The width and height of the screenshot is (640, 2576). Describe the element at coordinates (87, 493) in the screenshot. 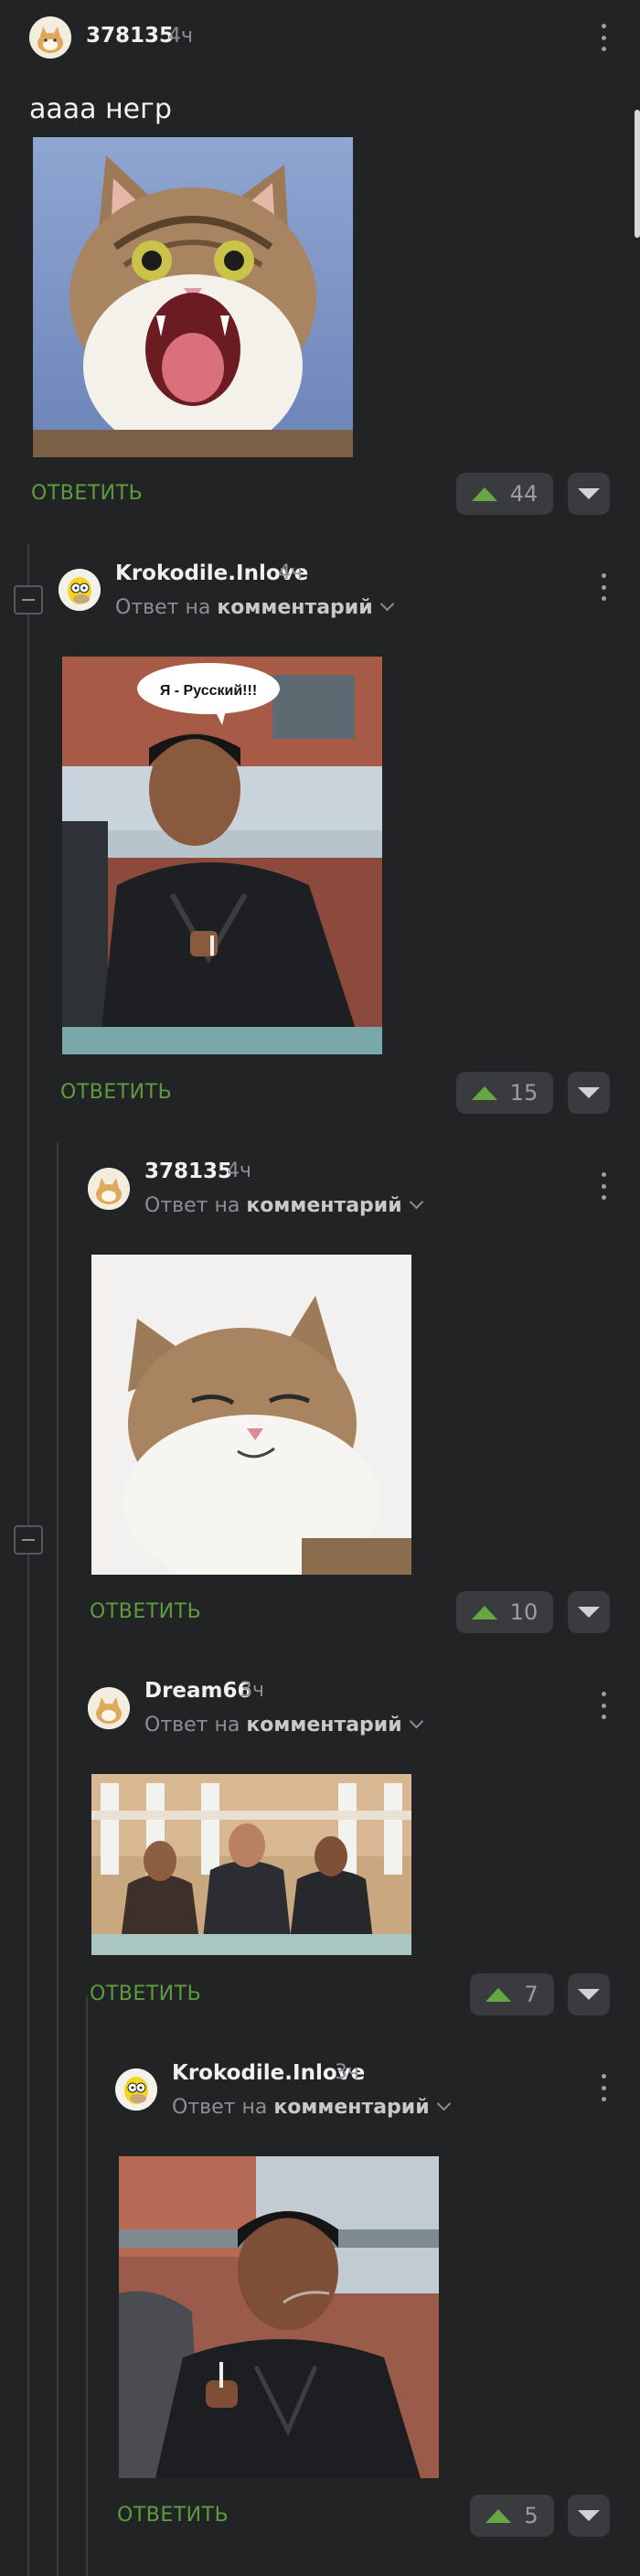

I see `post-reply-button: ОТВЕТИТЬ` at that location.